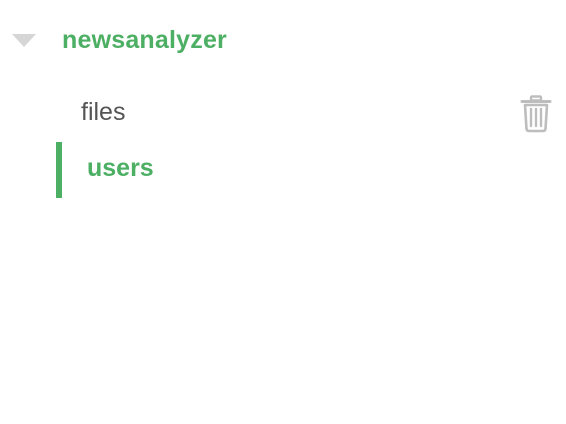 The height and width of the screenshot is (424, 566). Describe the element at coordinates (283, 170) in the screenshot. I see `collection-item-users: users` at that location.